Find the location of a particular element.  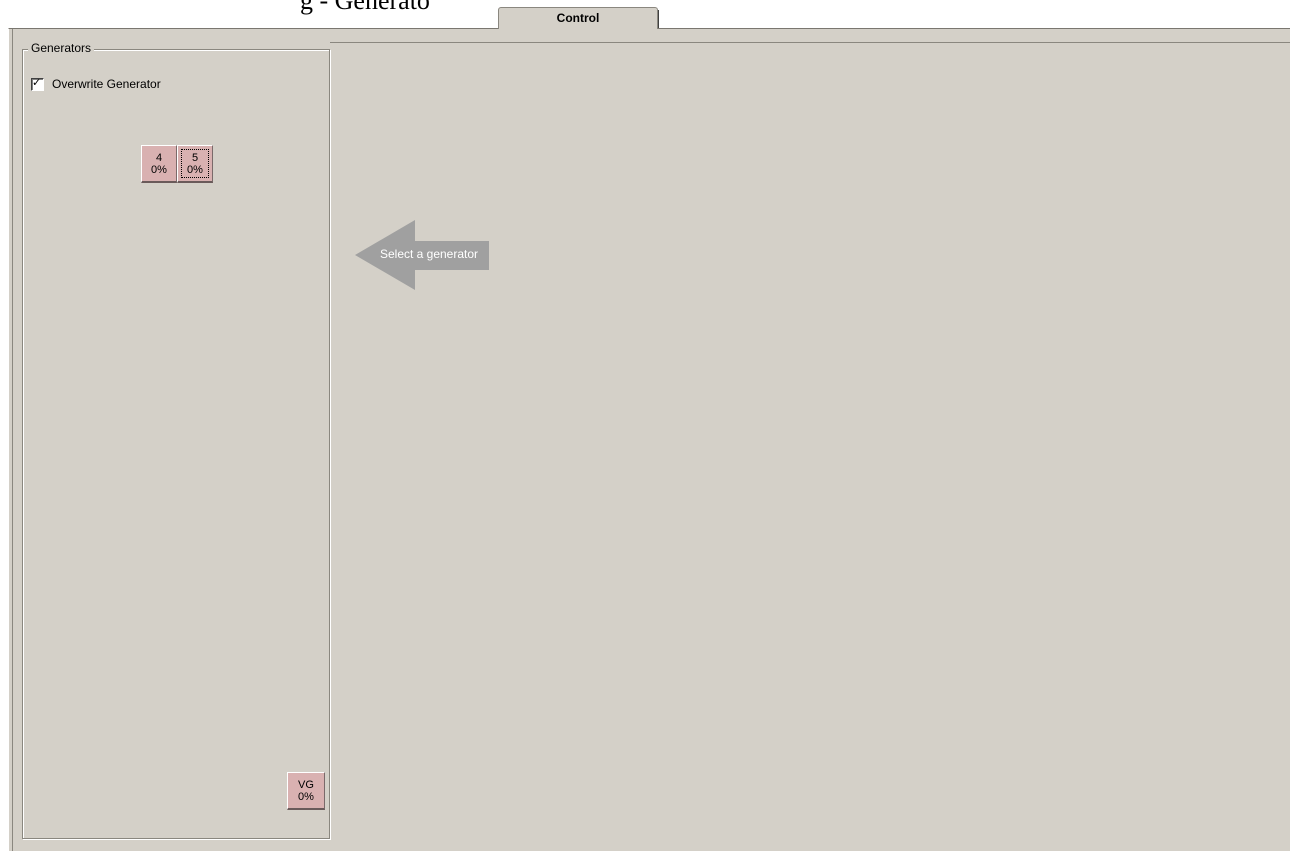

select-generator-hint: Select a generator is located at coordinates (423, 255).